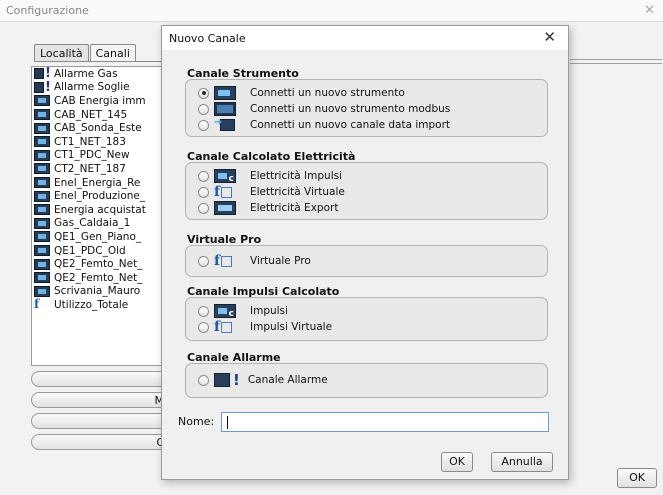  I want to click on option-virtuale-pro: f□ Virtuale Pro, so click(254, 261).